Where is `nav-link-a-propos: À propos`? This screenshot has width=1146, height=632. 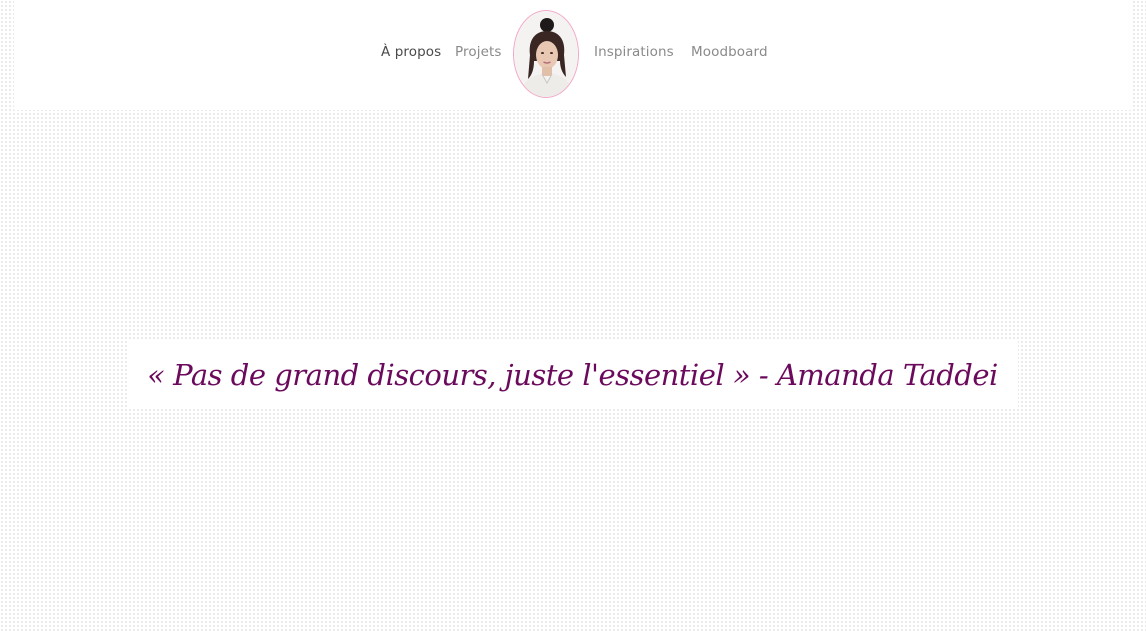
nav-link-a-propos: À propos is located at coordinates (411, 52).